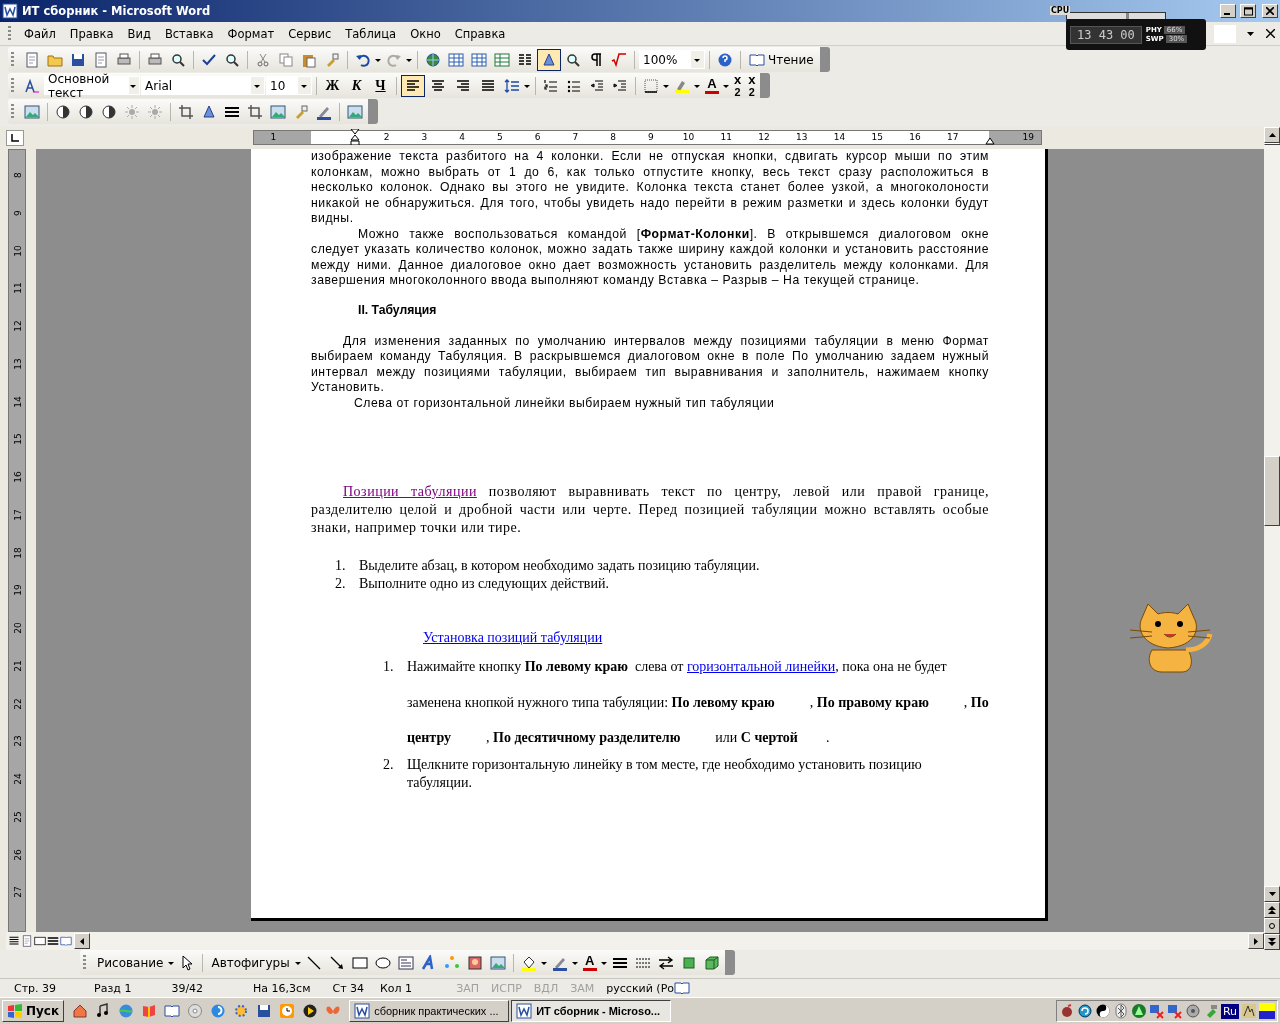 Image resolution: width=1280 pixels, height=1024 pixels. Describe the element at coordinates (289, 85) in the screenshot. I see `font-size-field: 10` at that location.